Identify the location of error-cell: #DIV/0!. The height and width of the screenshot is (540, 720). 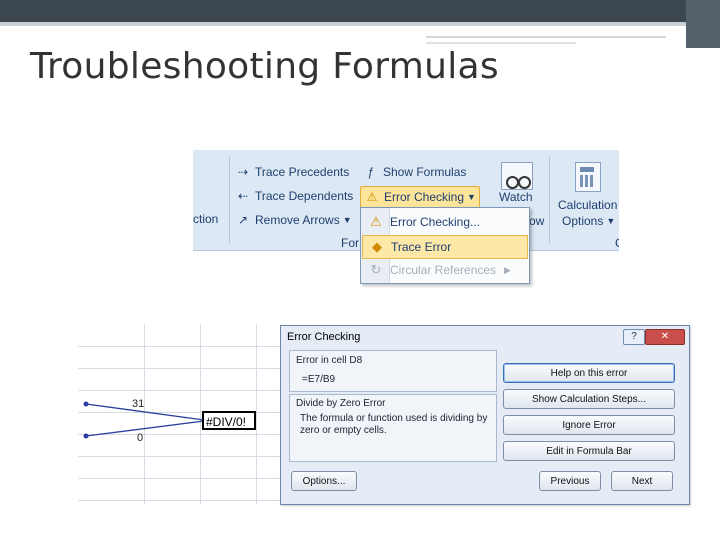
(229, 420).